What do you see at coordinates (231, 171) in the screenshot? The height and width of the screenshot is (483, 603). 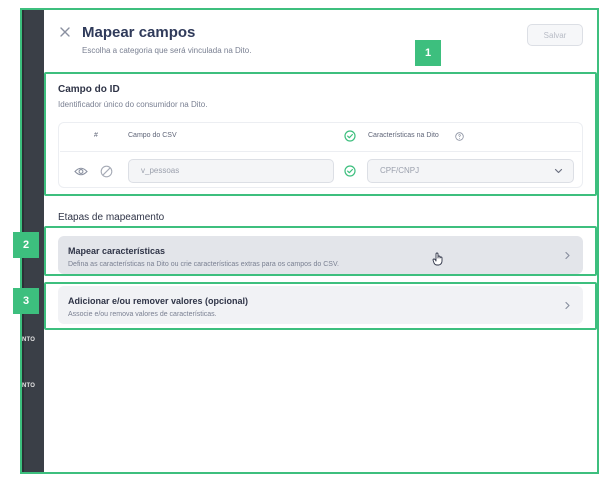 I see `csv-field-input: v_pessoas` at bounding box center [231, 171].